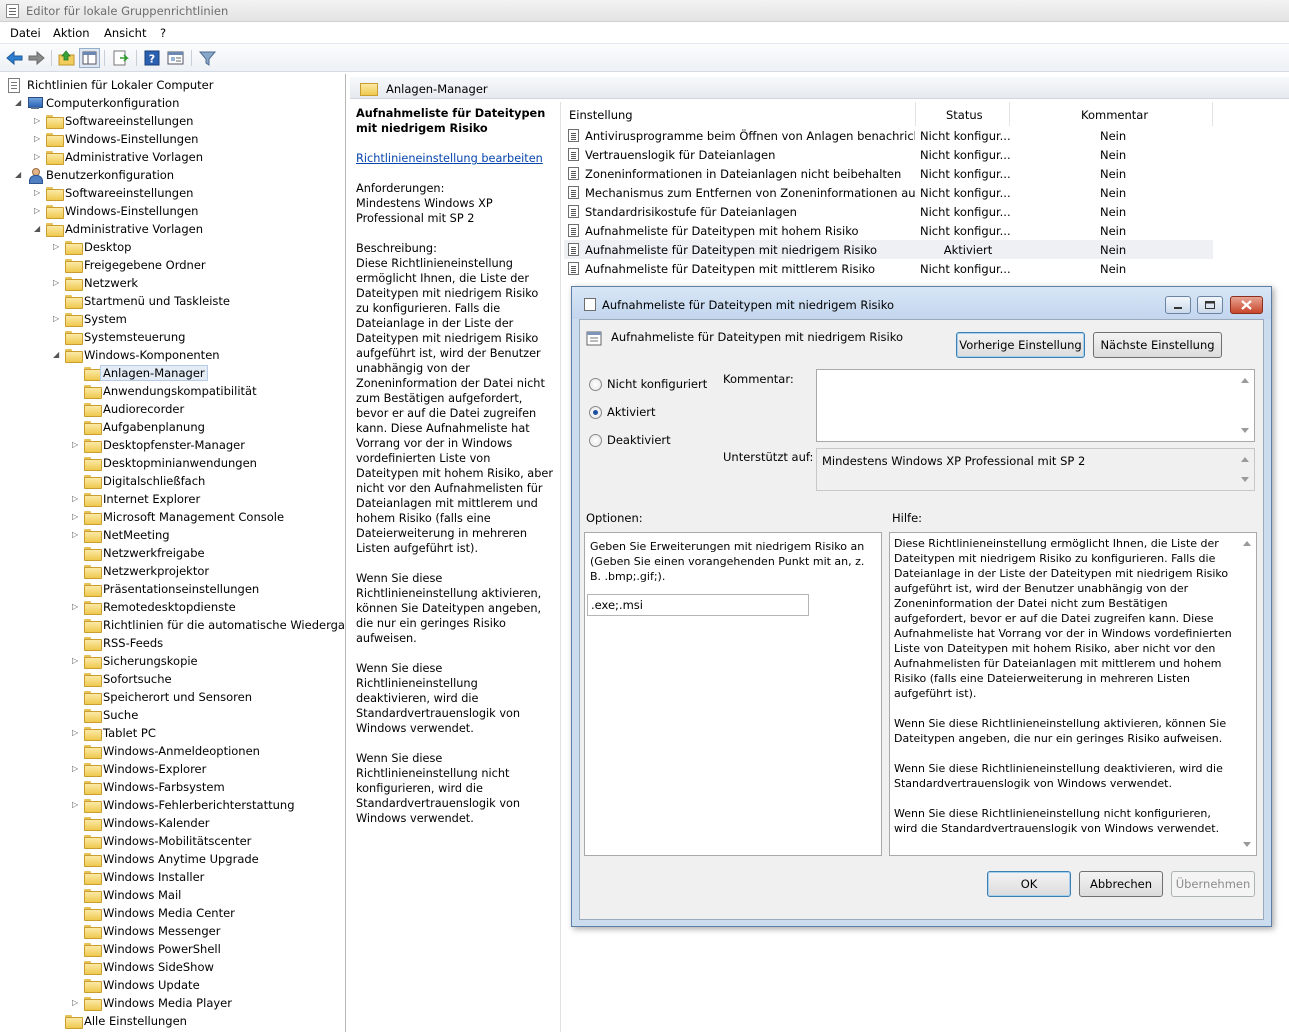 This screenshot has width=1289, height=1032. What do you see at coordinates (172, 193) in the screenshot?
I see `tree-user-0: ▷ Softwareeinstellungen` at bounding box center [172, 193].